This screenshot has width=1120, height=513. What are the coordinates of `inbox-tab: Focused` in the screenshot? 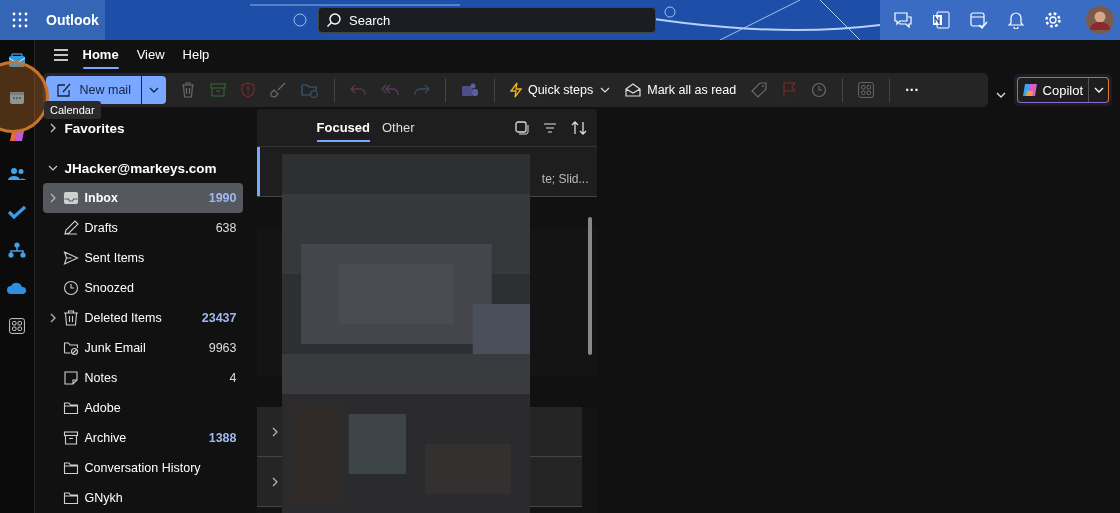 It's located at (343, 127).